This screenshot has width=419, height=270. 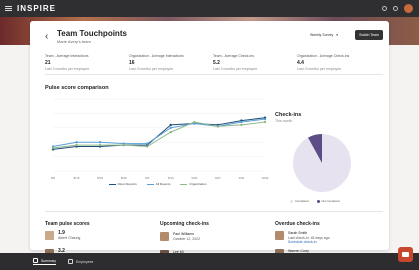 What do you see at coordinates (92, 33) in the screenshot?
I see `page-title: Team Touchpoints` at bounding box center [92, 33].